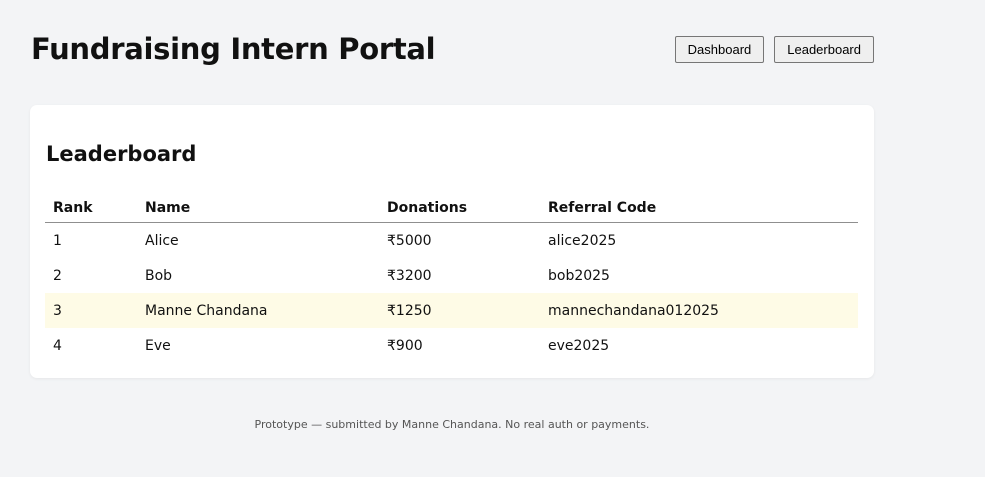  Describe the element at coordinates (824, 49) in the screenshot. I see `leaderboard-button: Leaderboard` at that location.